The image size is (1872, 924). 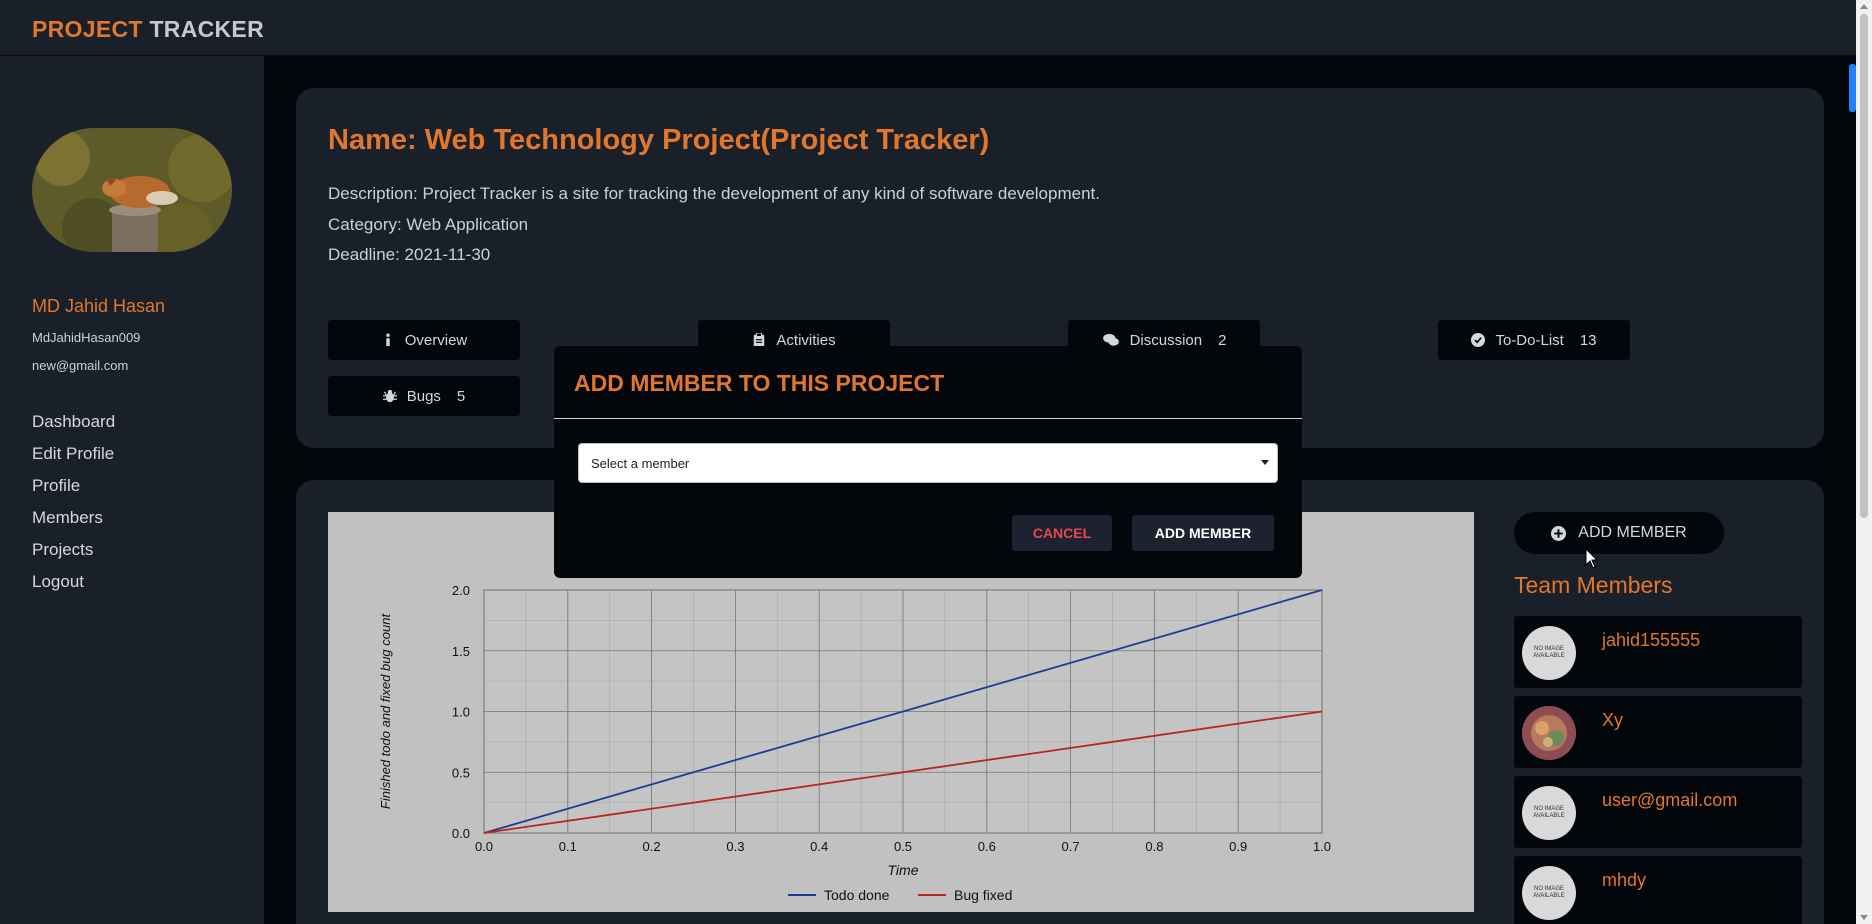 I want to click on sidebar-item-projects: Projects, so click(x=73, y=556).